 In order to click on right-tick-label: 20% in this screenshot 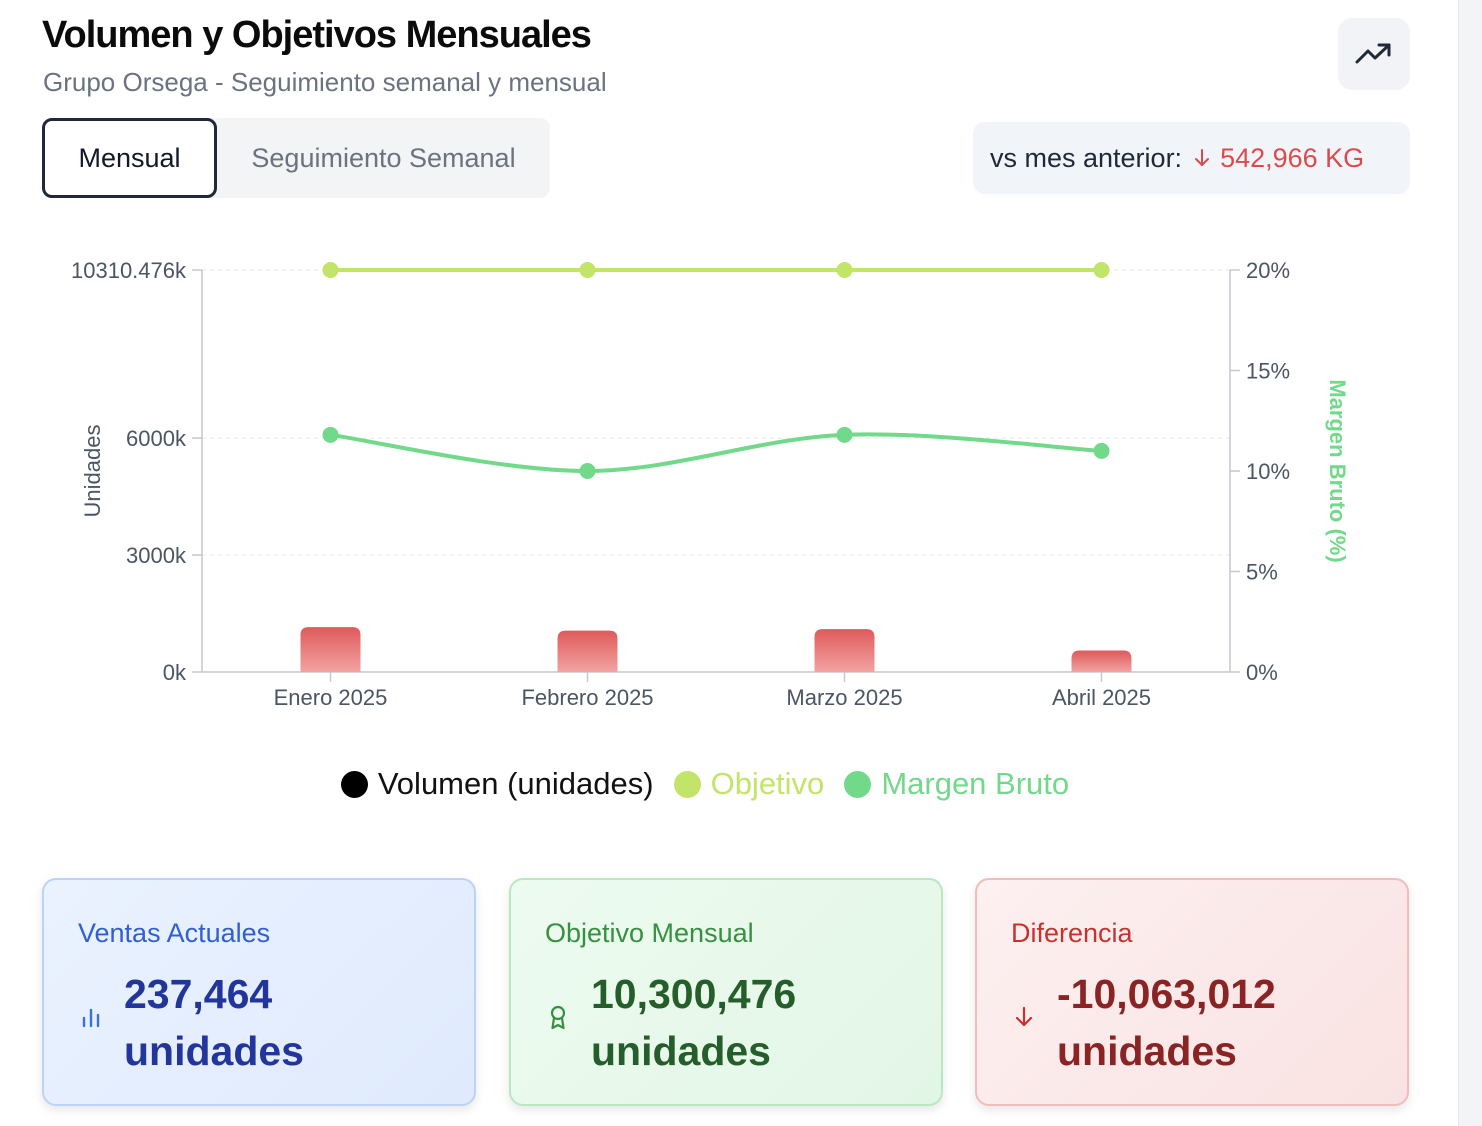, I will do `click(1268, 270)`.